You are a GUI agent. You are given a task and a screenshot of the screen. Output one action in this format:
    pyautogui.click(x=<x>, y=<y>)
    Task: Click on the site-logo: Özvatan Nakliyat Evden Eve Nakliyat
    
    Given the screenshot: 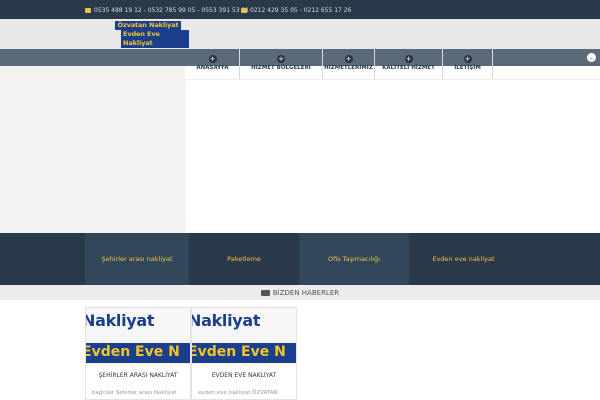 What is the action you would take?
    pyautogui.click(x=148, y=34)
    